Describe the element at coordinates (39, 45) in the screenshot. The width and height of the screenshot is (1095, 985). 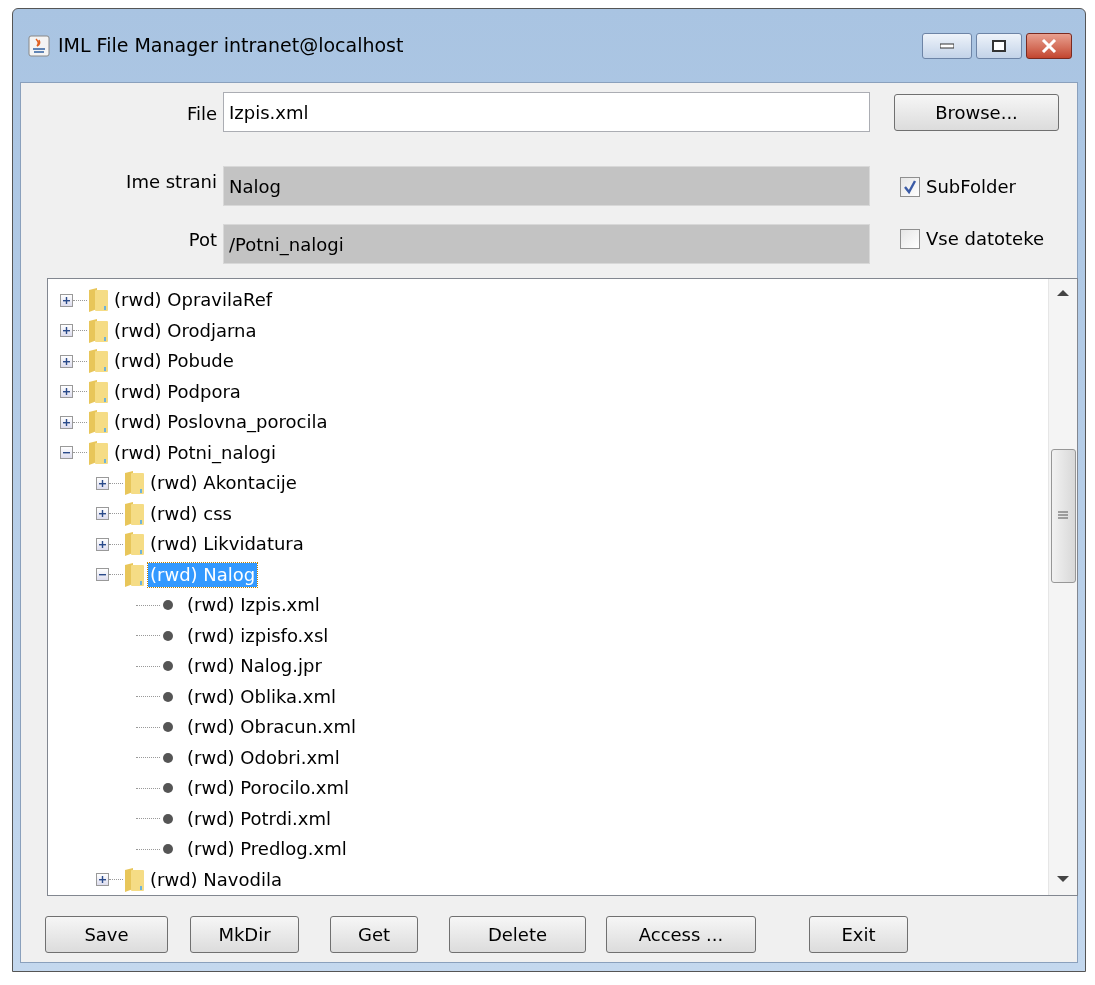
I see `app-icon` at that location.